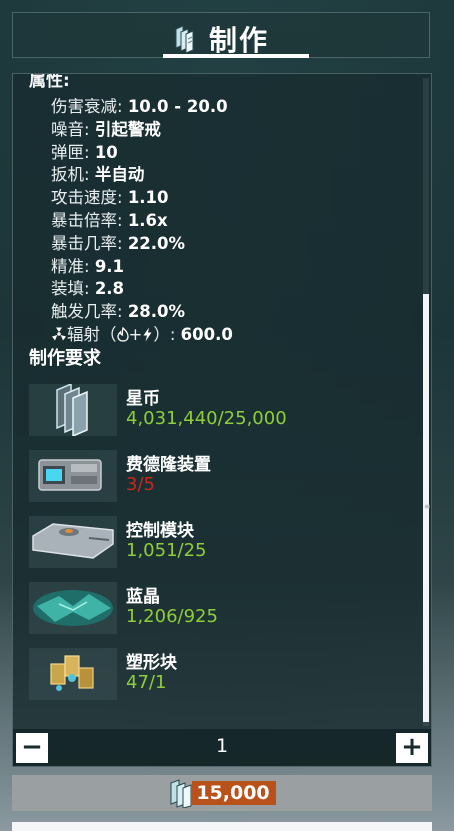  Describe the element at coordinates (172, 616) in the screenshot. I see `requirement-count: 1,206/925` at that location.